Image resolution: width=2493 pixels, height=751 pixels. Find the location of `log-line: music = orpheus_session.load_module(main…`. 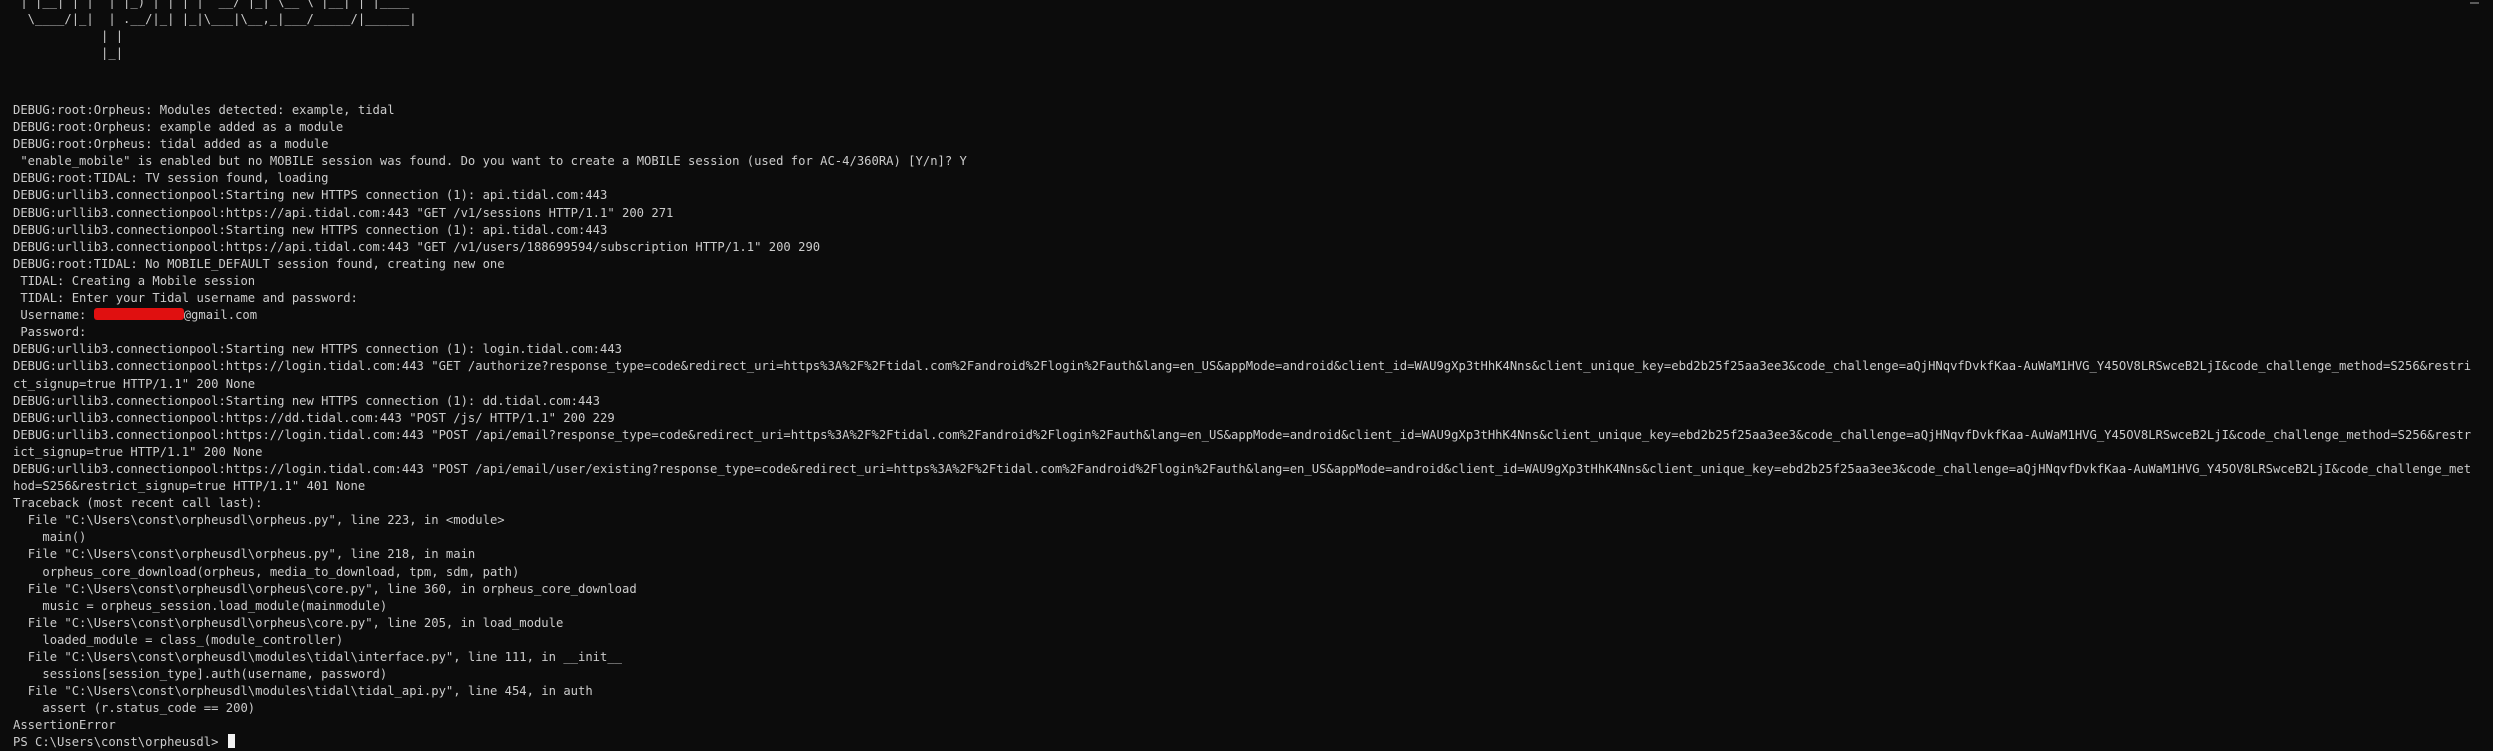

log-line: music = orpheus_session.load_module(main… is located at coordinates (200, 605).